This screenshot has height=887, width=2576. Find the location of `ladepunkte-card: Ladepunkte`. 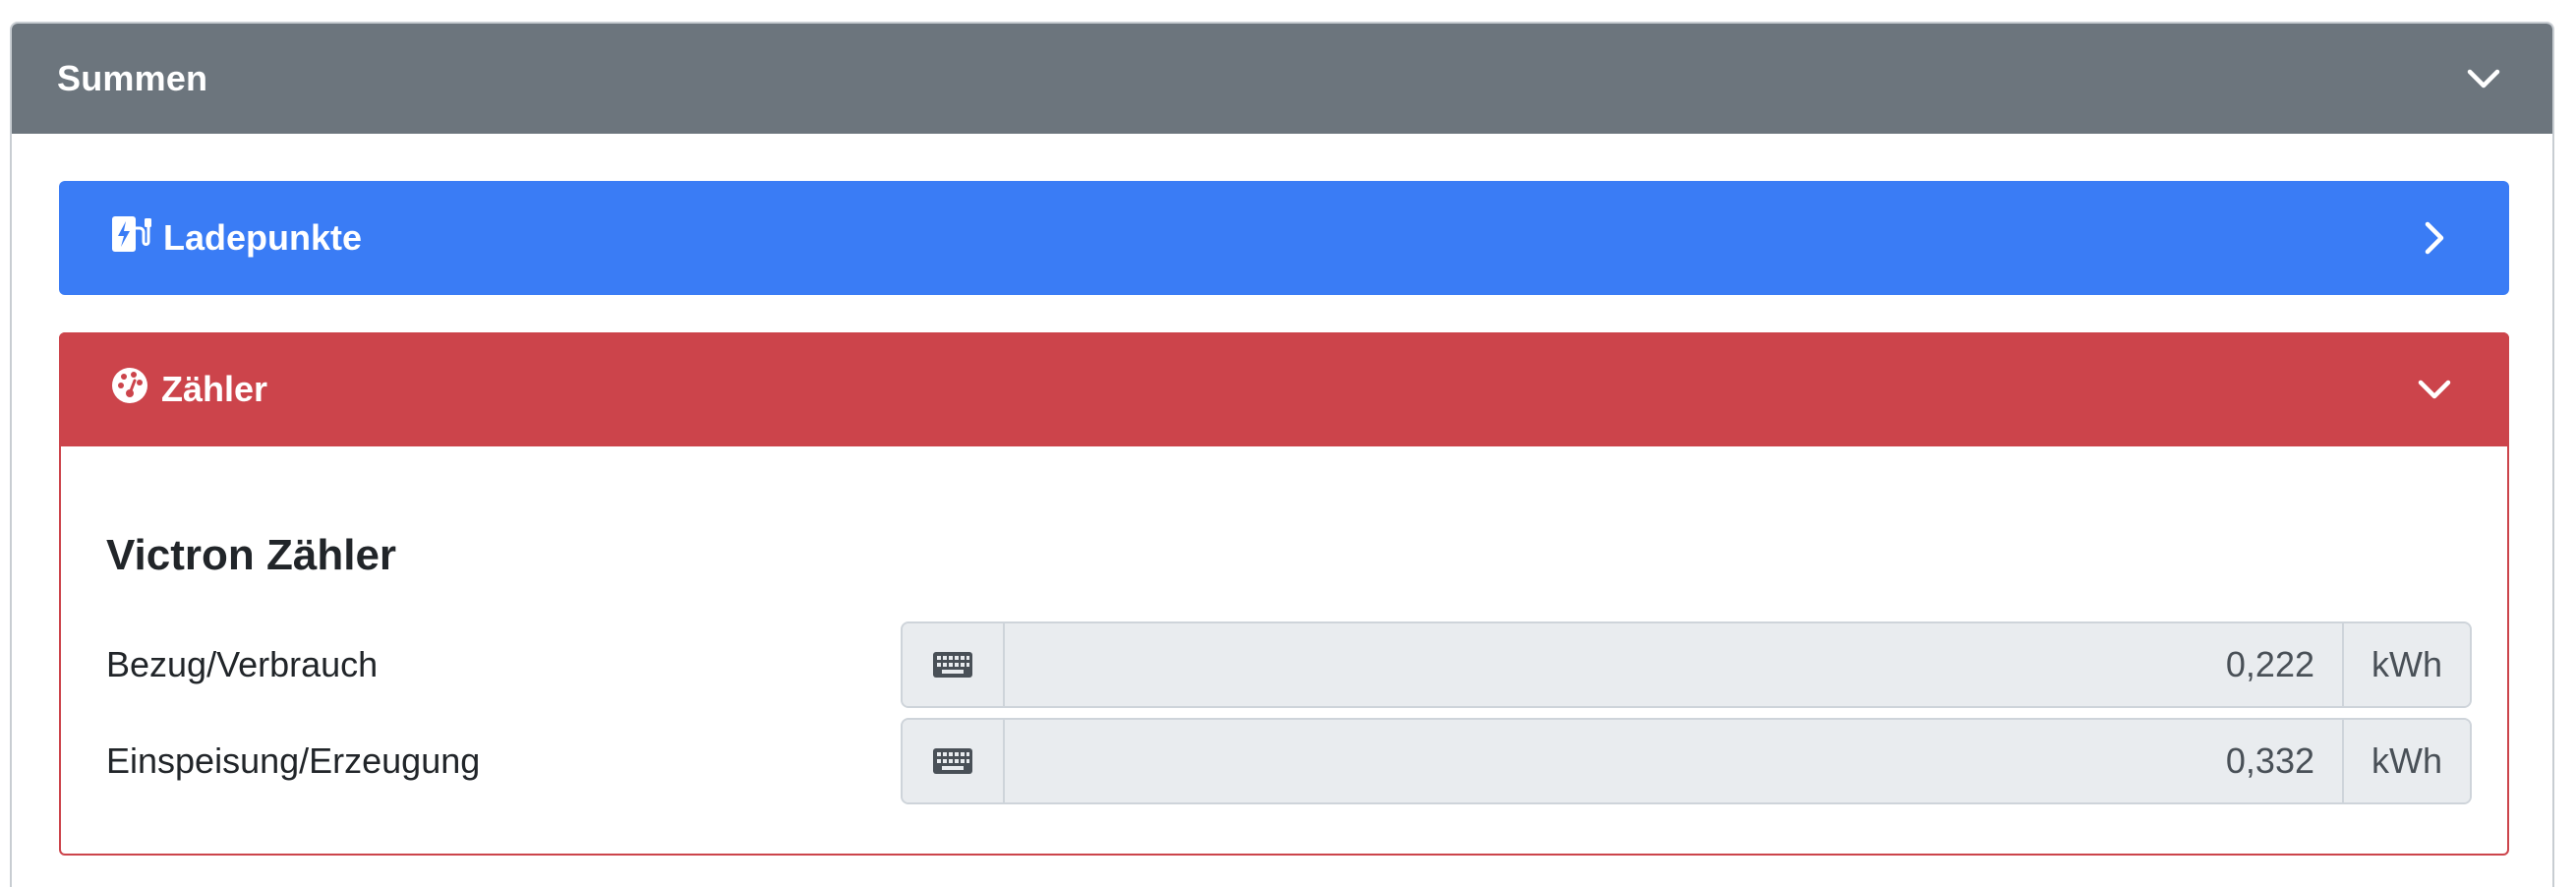

ladepunkte-card: Ladepunkte is located at coordinates (1284, 238).